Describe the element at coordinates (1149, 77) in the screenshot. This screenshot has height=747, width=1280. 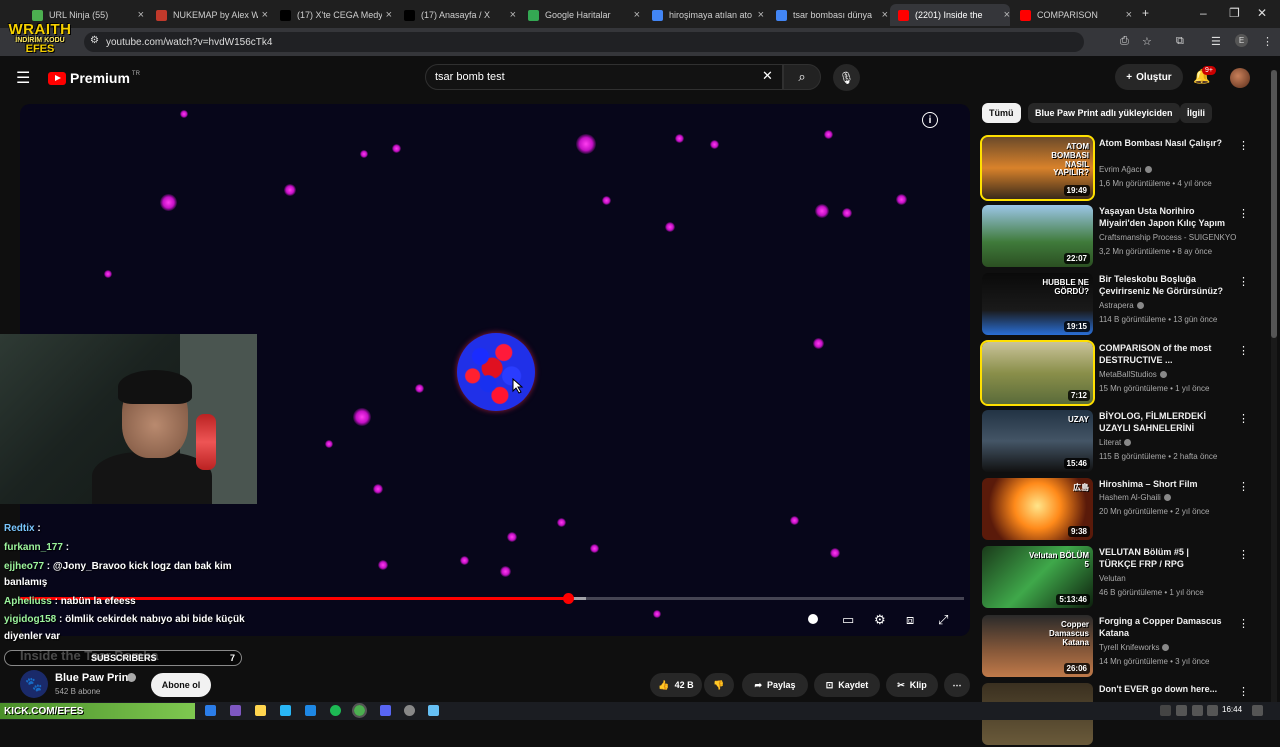
I see `create-button: + Oluştur` at that location.